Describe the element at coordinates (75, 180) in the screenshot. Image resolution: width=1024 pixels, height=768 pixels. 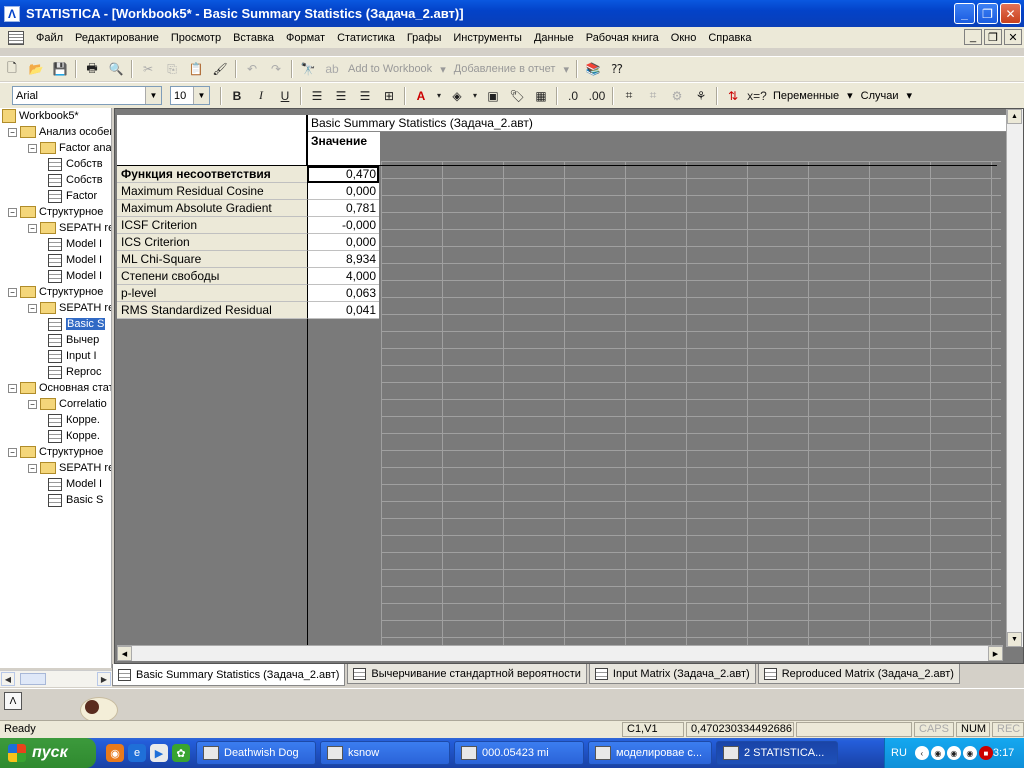
I see `tree-node: Собств` at that location.